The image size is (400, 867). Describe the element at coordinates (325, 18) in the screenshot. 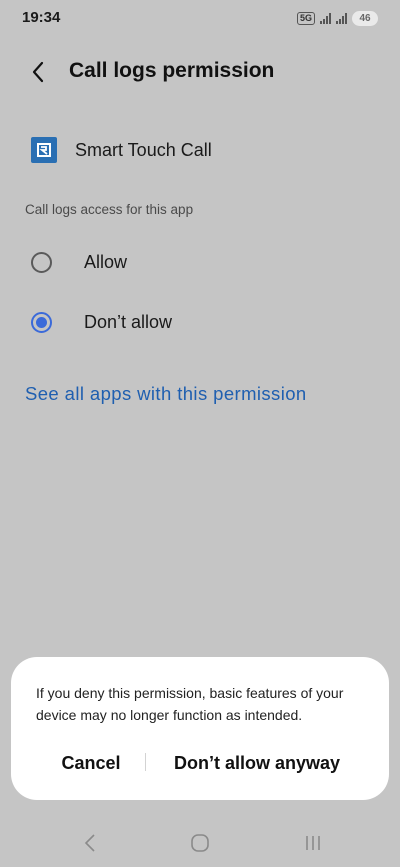

I see `signal-strength-icon` at that location.